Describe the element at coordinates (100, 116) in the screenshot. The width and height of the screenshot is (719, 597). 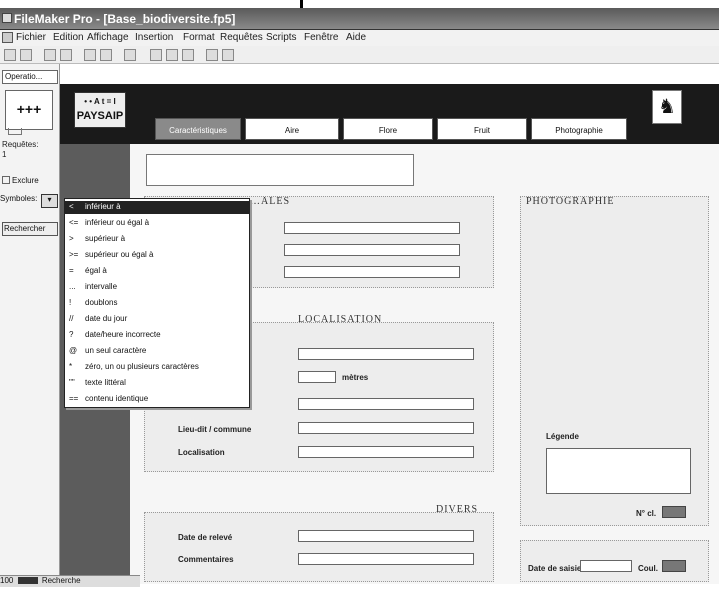
I see `logo-bottom-text: PAYSAIP` at that location.